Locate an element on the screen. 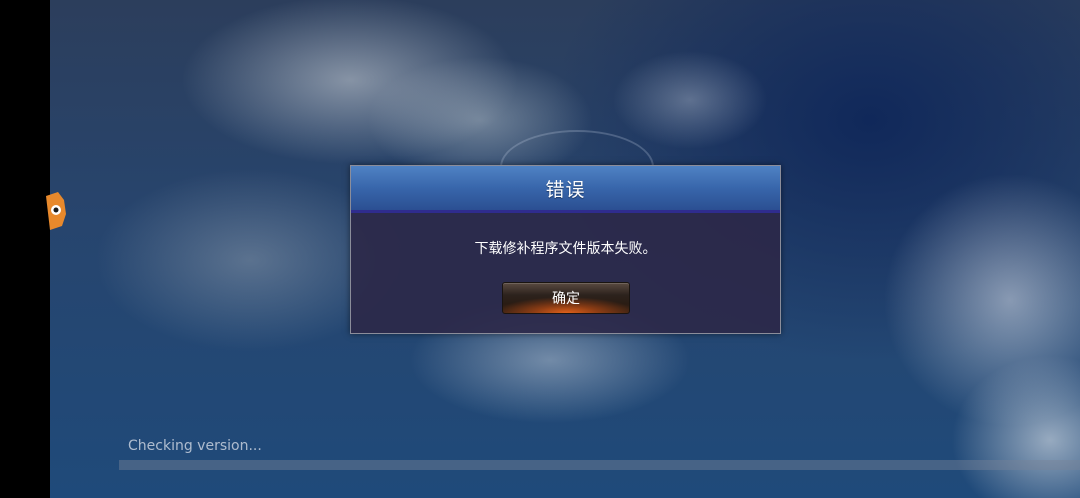  confirm-button: 确定 is located at coordinates (566, 298).